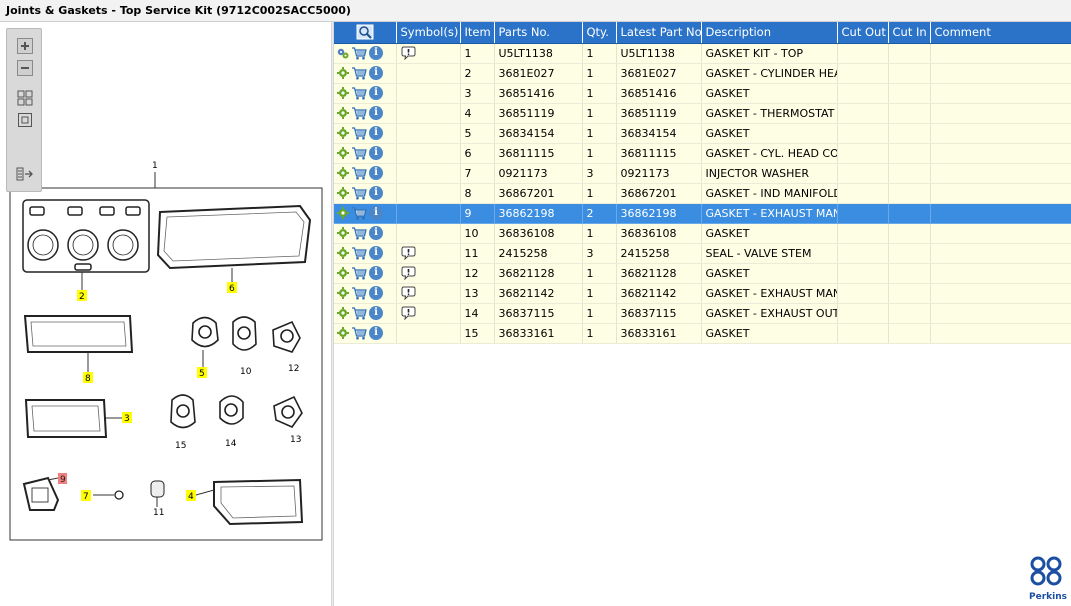  What do you see at coordinates (24, 67) in the screenshot?
I see `zoom-out-icon` at bounding box center [24, 67].